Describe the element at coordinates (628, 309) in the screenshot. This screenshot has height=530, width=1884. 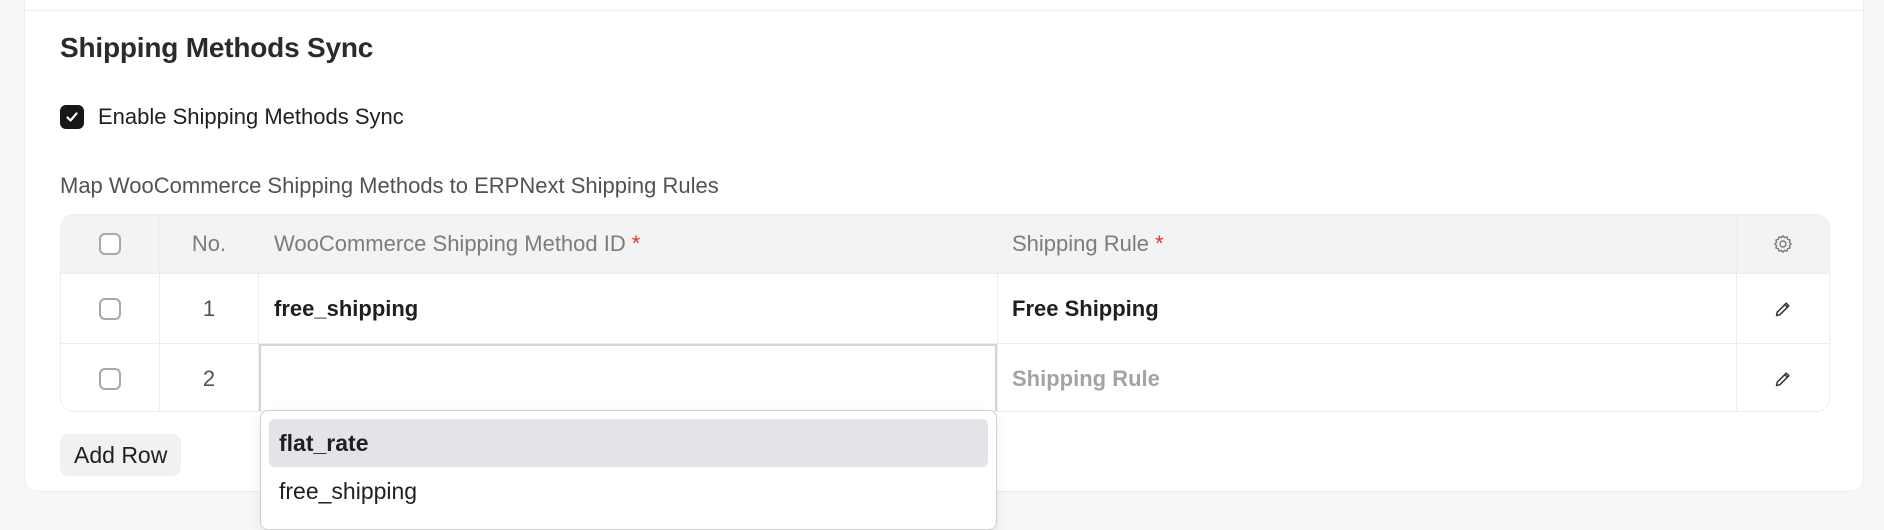
I see `method-id-cell: free_shipping` at that location.